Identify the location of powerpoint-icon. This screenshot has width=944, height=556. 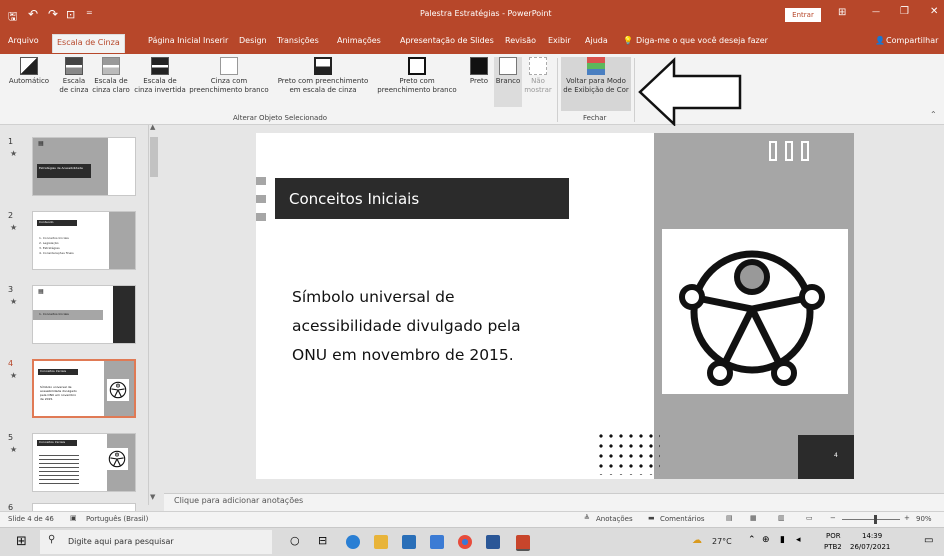
(523, 543).